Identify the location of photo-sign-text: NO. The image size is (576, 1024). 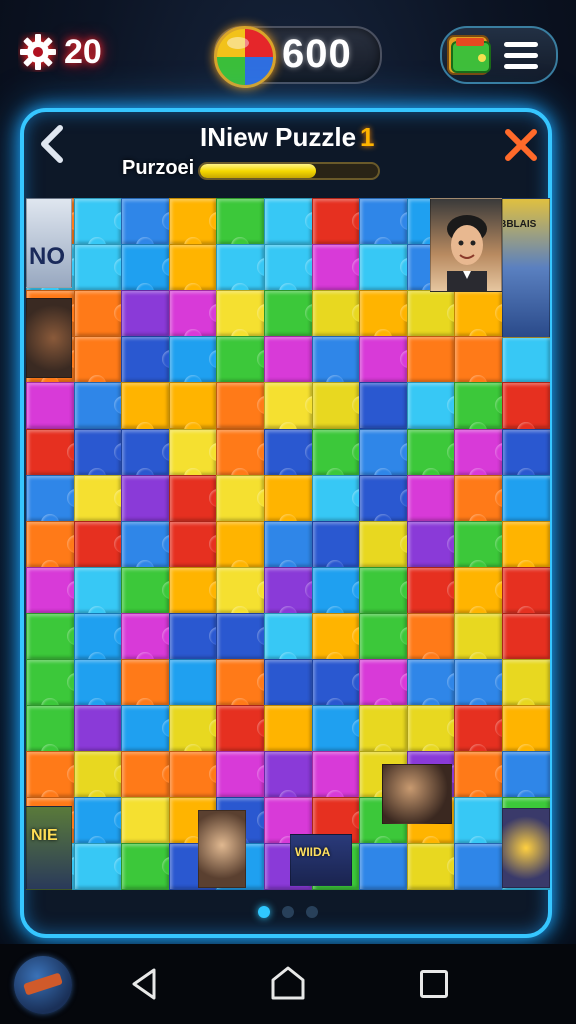
(47, 256).